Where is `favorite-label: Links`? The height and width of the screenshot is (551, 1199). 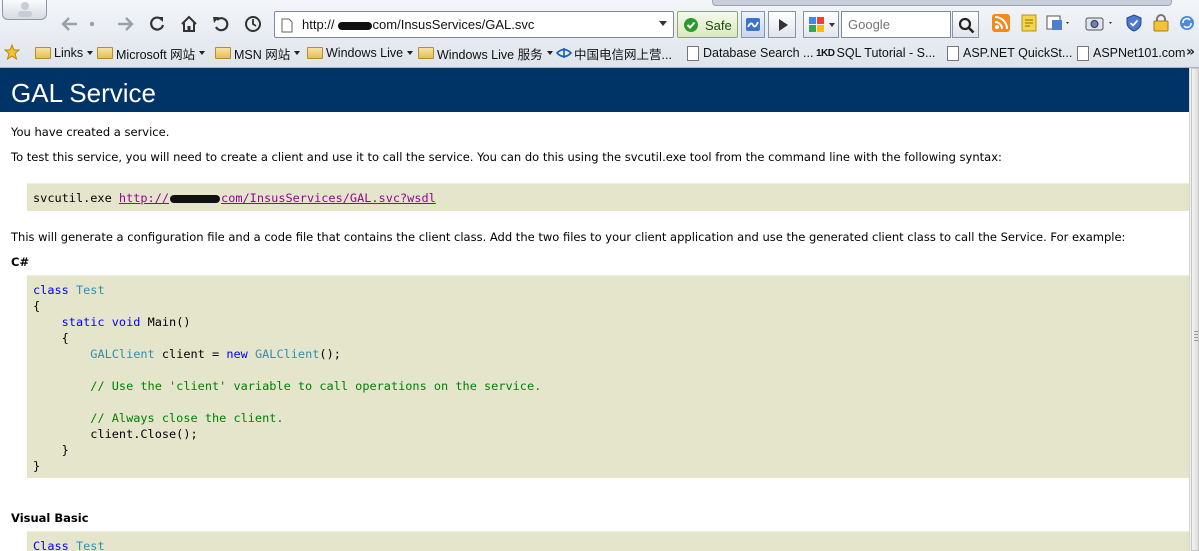
favorite-label: Links is located at coordinates (69, 53).